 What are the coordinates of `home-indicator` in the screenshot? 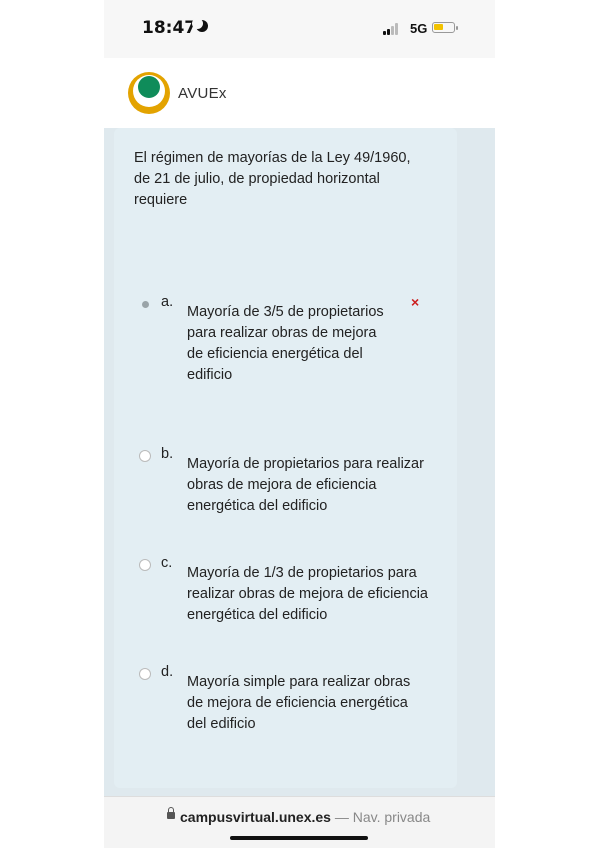 It's located at (299, 838).